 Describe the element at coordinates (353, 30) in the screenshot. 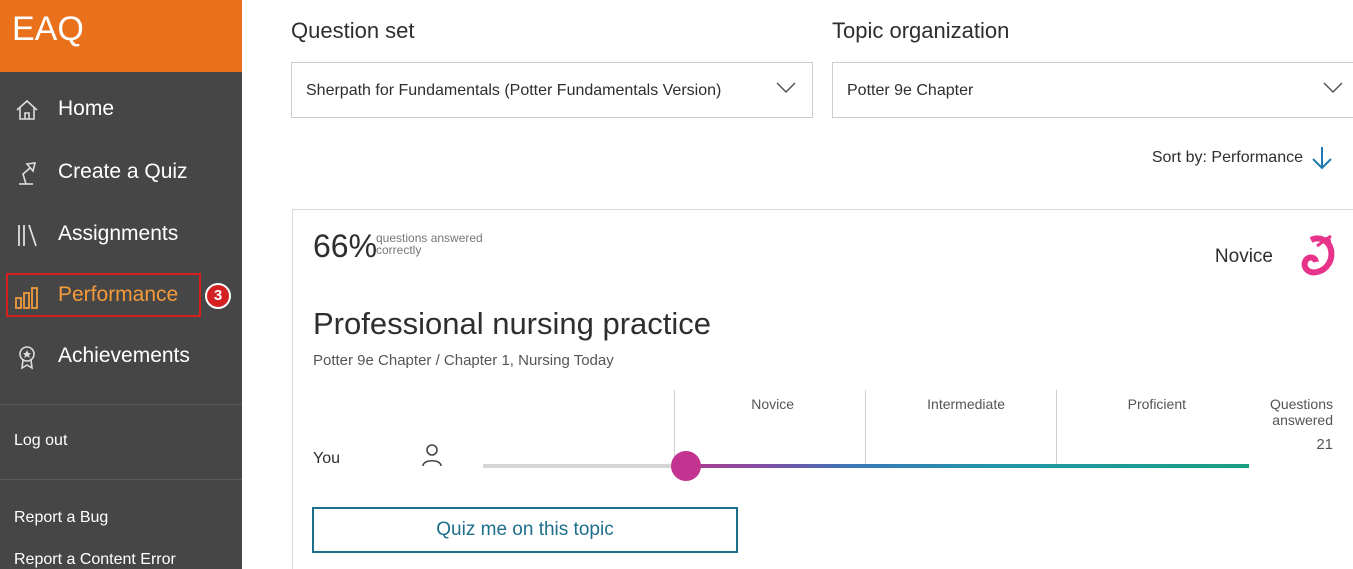

I see `question-set-label: Question set` at that location.